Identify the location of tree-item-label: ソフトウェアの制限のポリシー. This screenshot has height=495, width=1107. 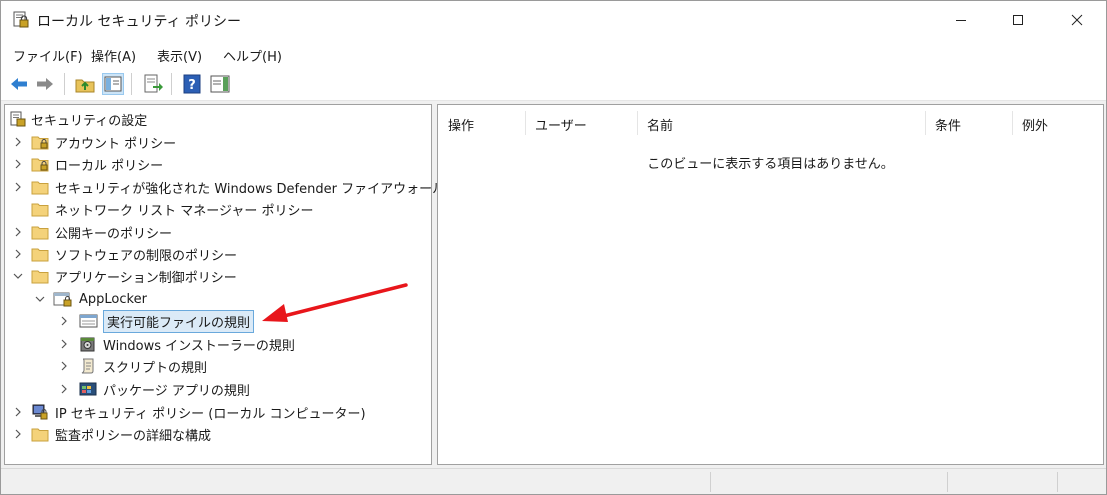
(146, 256).